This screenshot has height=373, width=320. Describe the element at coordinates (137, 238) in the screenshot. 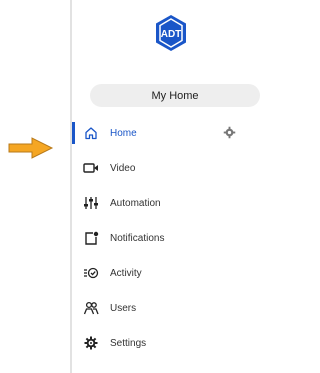

I see `nav-item-label: Notifications` at that location.